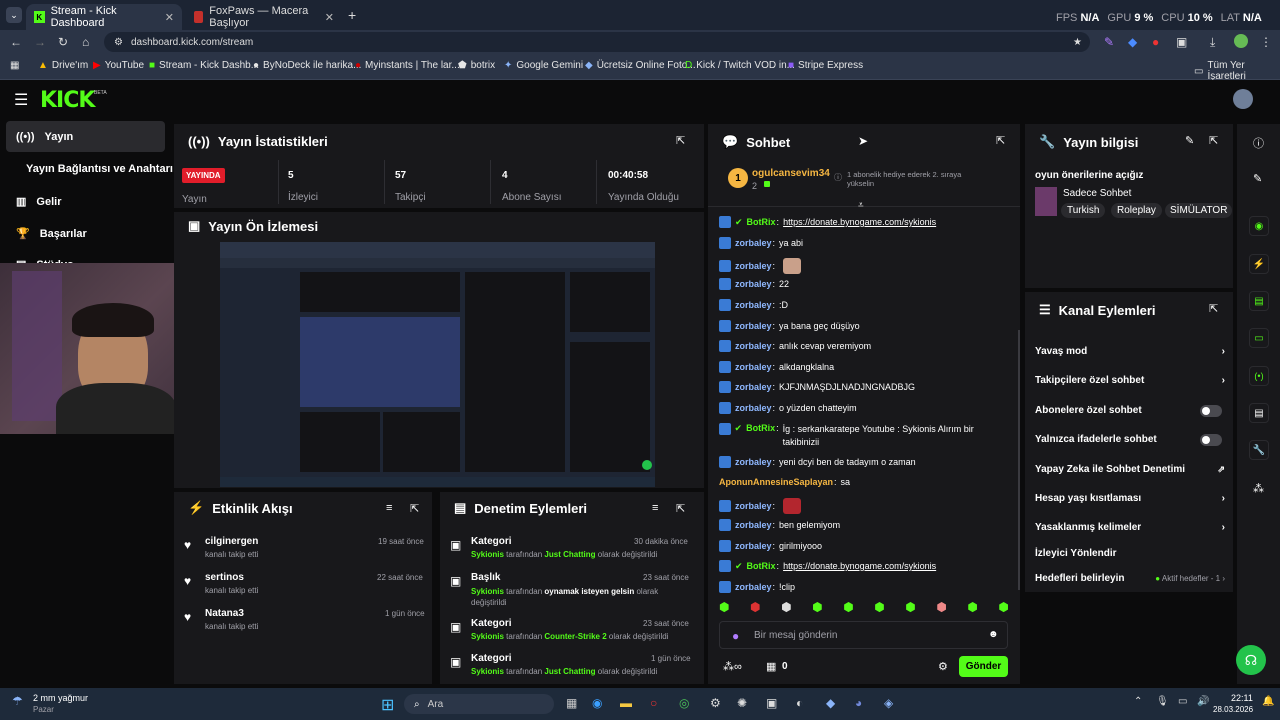  Describe the element at coordinates (830, 703) in the screenshot. I see `app-icon: ◆` at that location.